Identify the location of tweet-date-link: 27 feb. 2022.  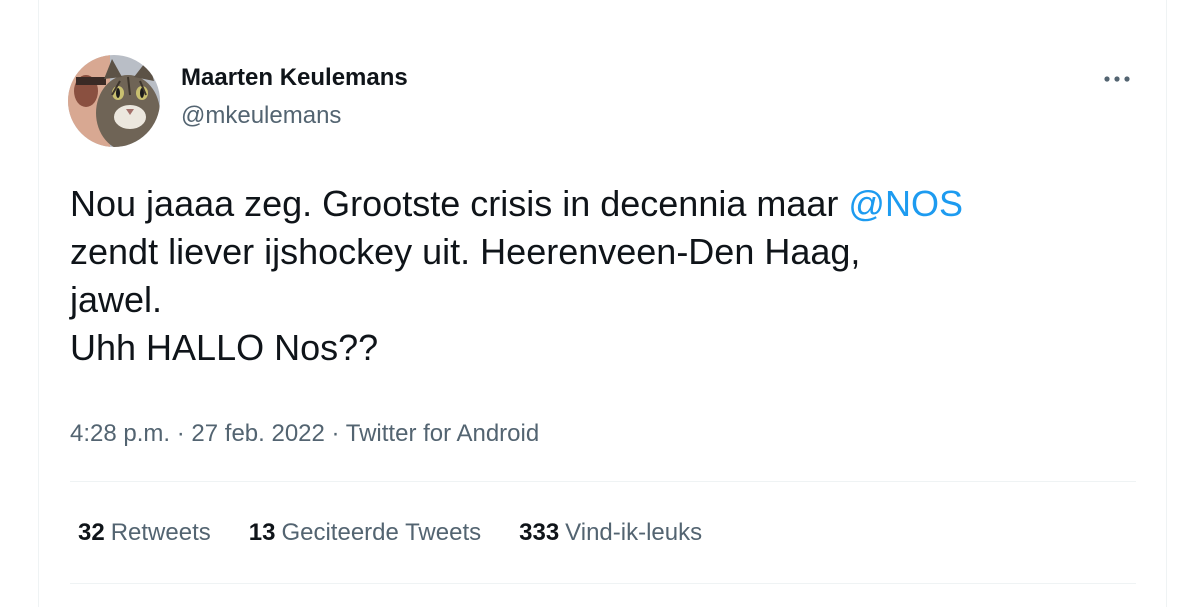
(257, 433).